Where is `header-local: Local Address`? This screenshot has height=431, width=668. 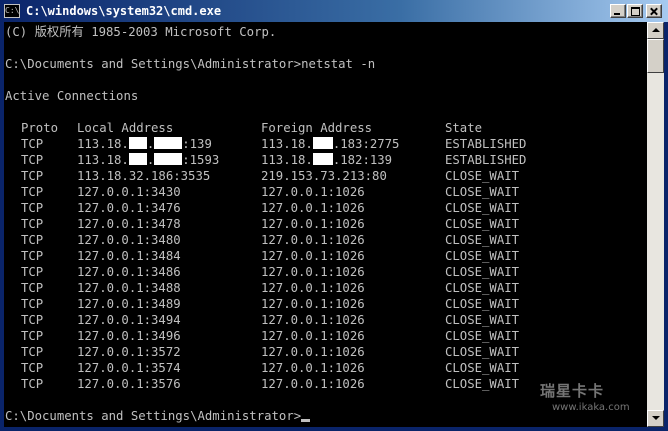
header-local: Local Address is located at coordinates (125, 128).